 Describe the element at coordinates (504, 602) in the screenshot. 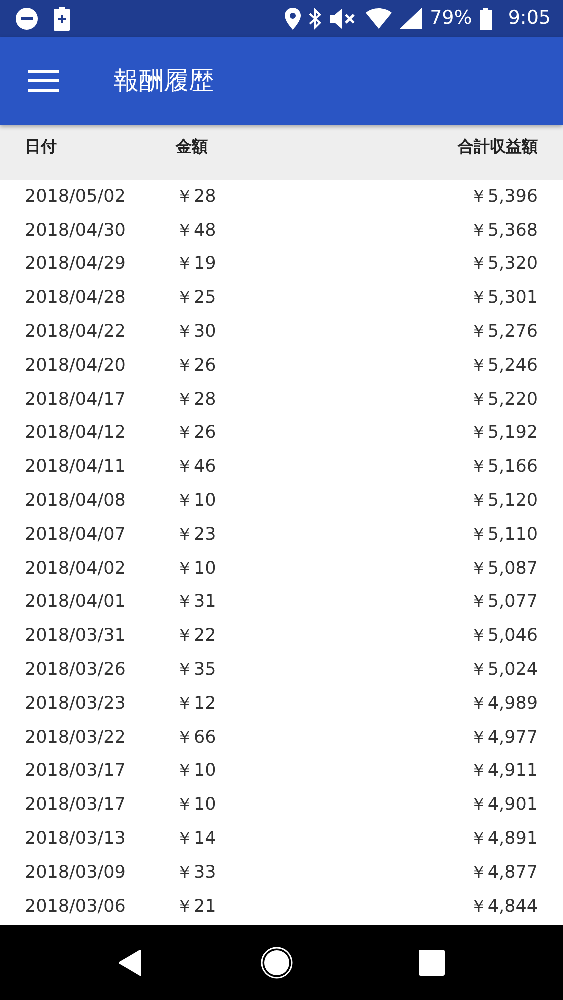

I see `table-cell-text: ￥5,077` at that location.